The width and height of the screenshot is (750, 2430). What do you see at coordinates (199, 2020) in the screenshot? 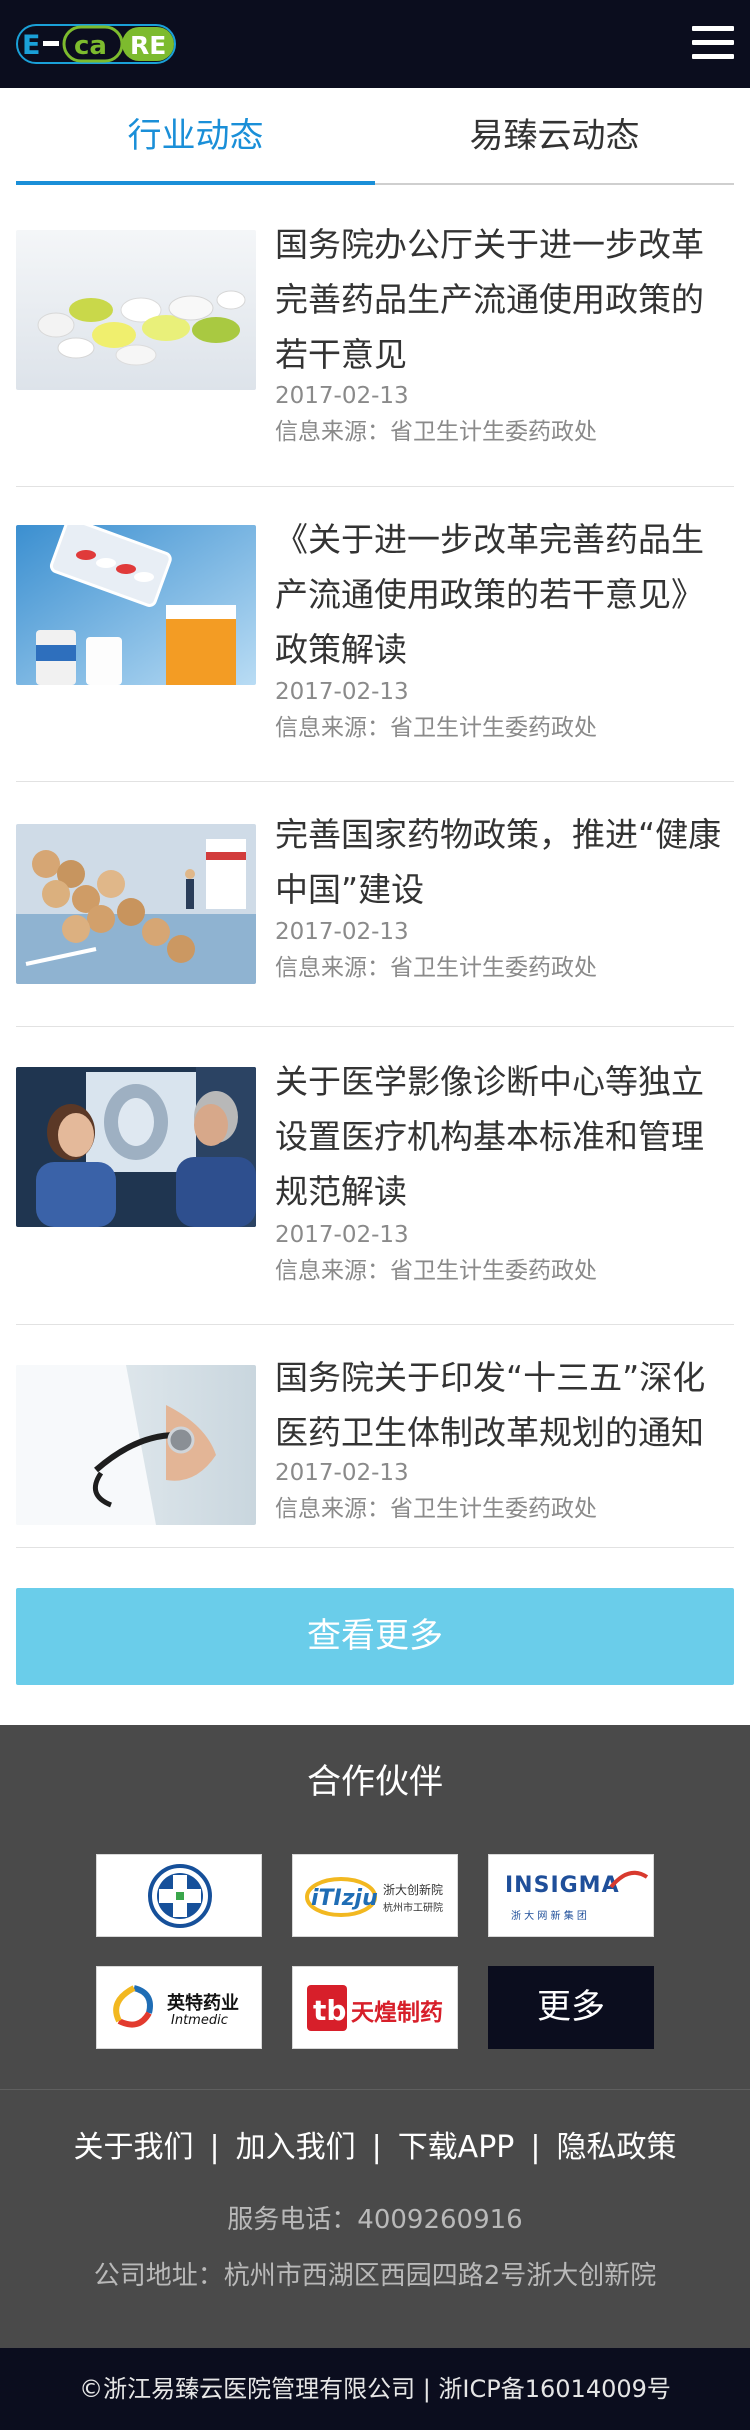
I see `partner-yingte-sub: Intmedic` at bounding box center [199, 2020].